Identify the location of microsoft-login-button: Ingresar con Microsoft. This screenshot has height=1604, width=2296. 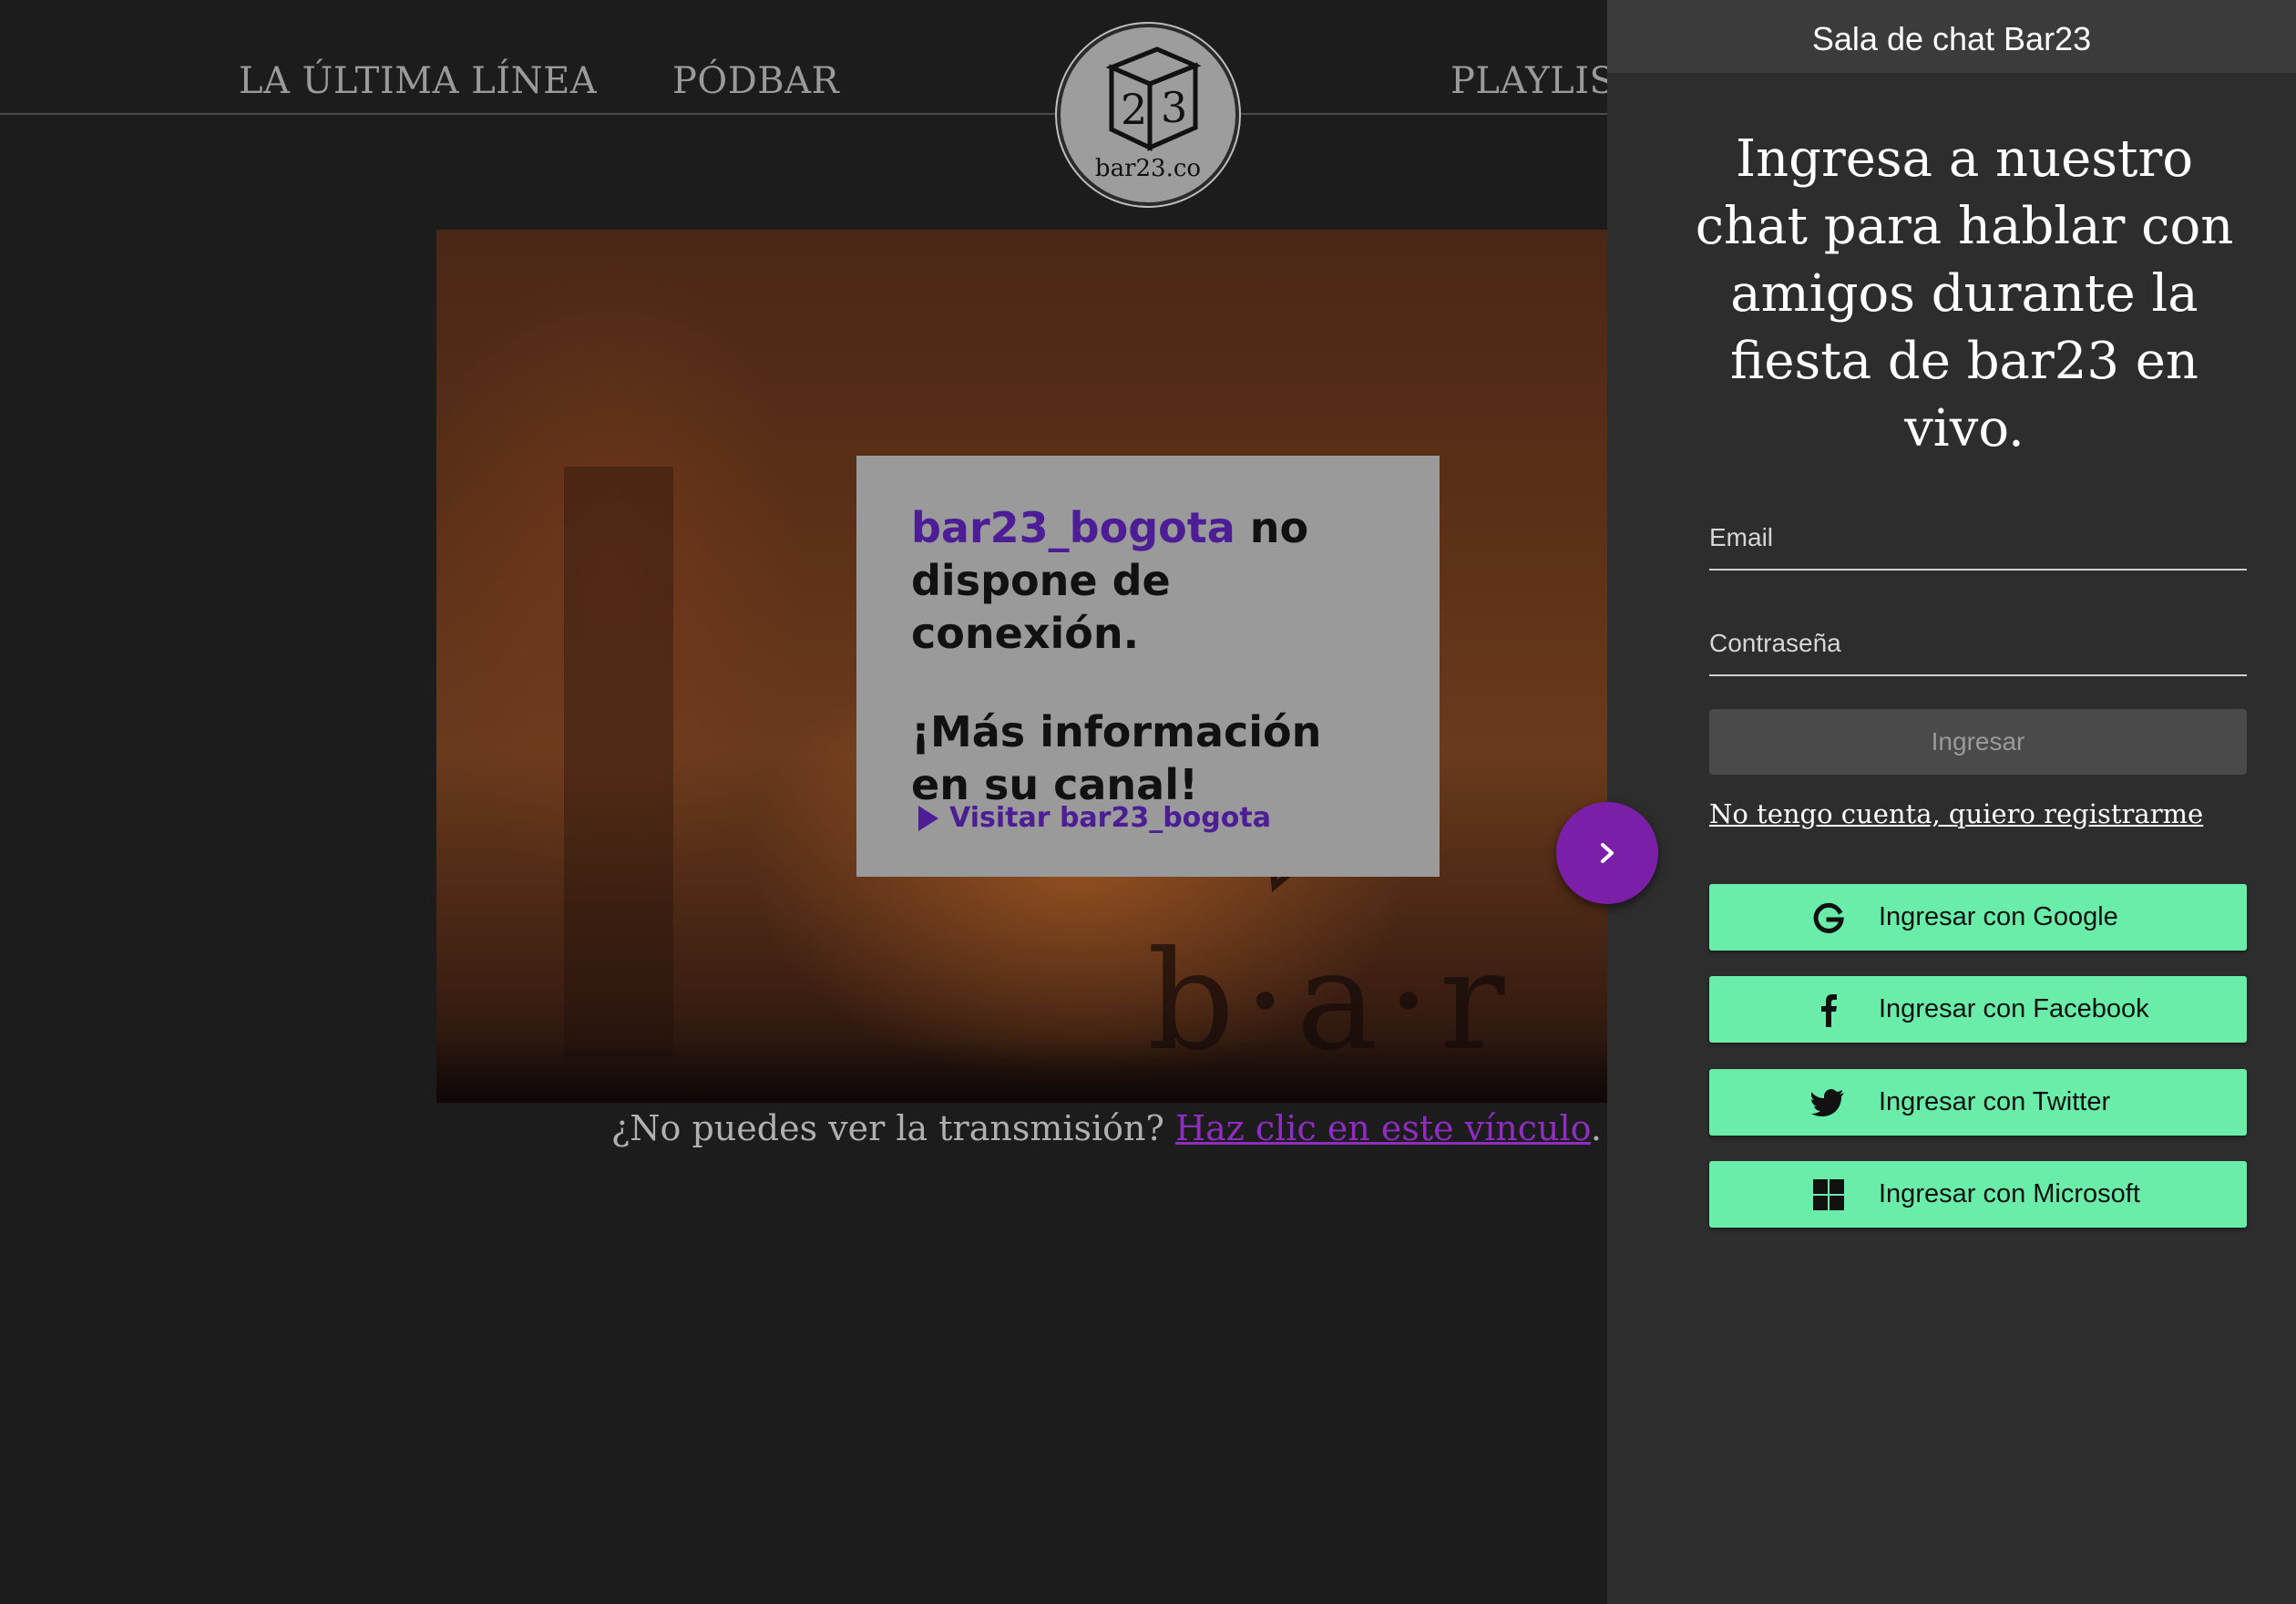
(1978, 1195).